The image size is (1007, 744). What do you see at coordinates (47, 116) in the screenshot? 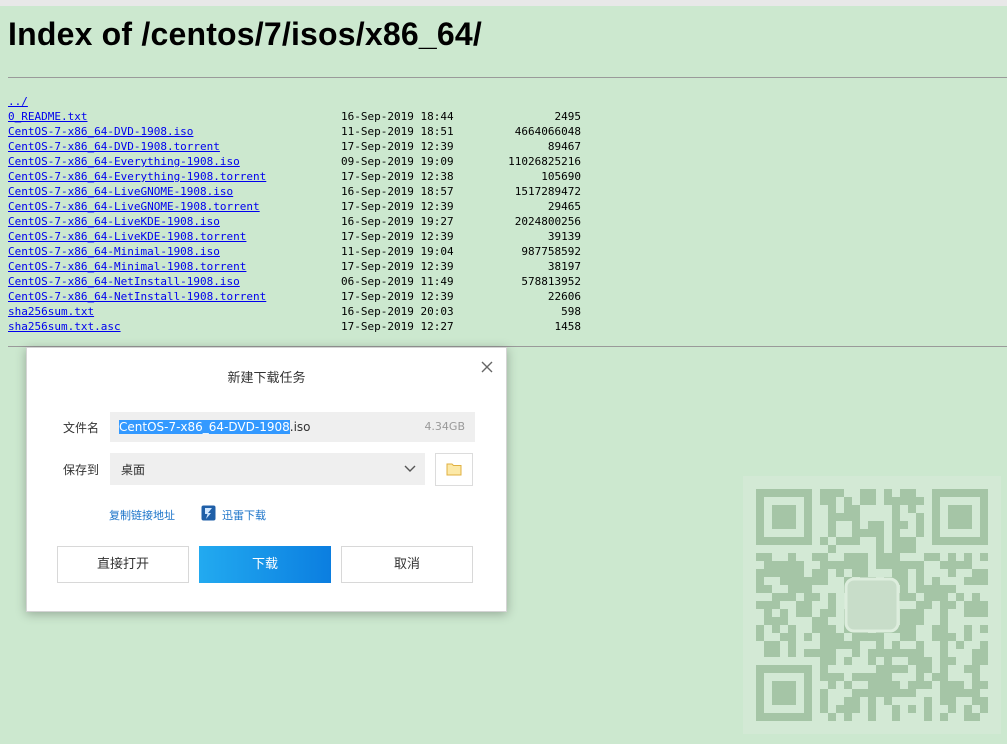
I see `file-link: 0_README.txt` at bounding box center [47, 116].